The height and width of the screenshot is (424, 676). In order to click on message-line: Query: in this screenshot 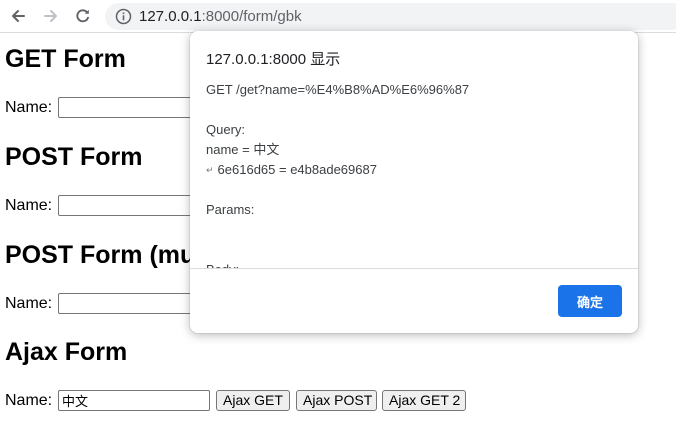, I will do `click(226, 129)`.